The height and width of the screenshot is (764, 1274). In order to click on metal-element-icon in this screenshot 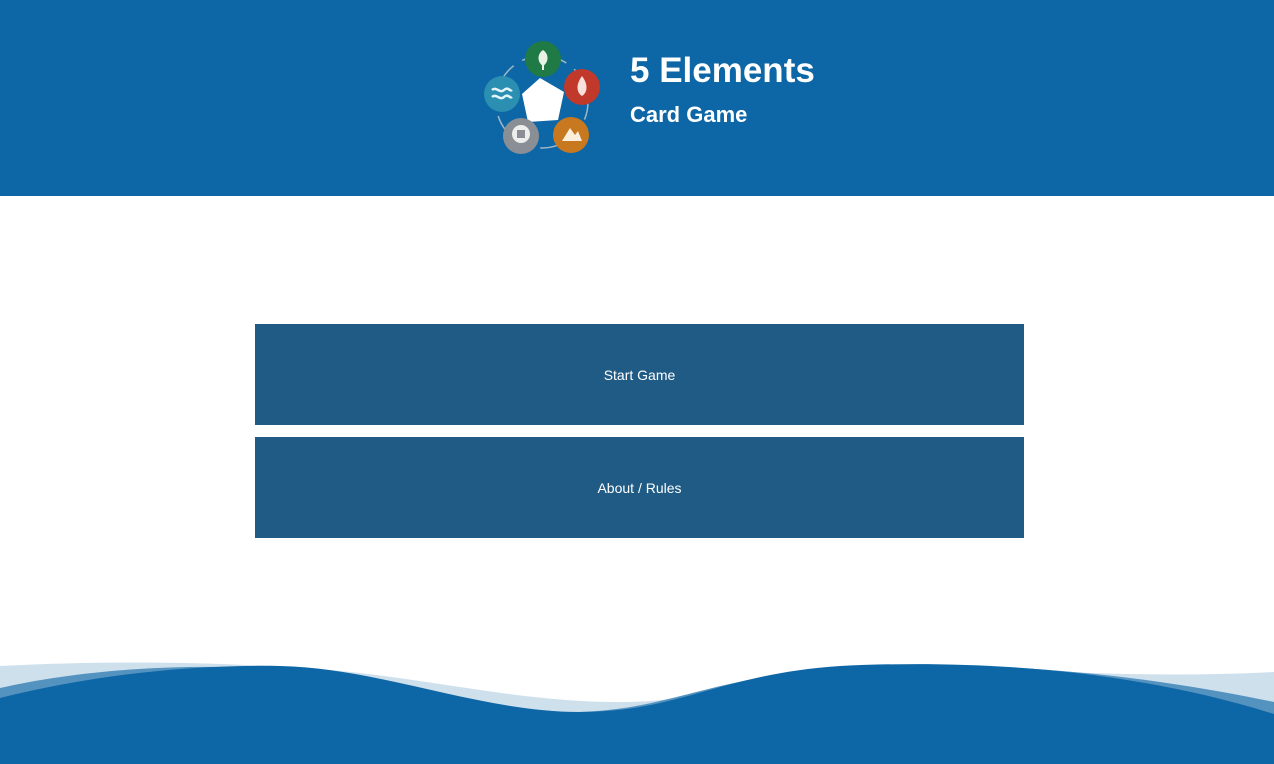, I will do `click(521, 136)`.